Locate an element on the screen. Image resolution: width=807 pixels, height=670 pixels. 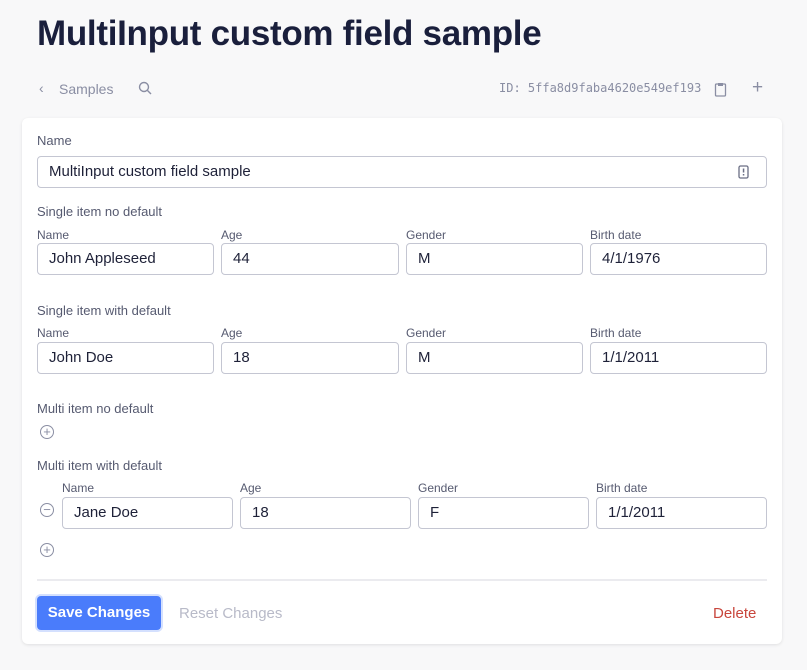
section-label: Single item no default is located at coordinates (100, 211).